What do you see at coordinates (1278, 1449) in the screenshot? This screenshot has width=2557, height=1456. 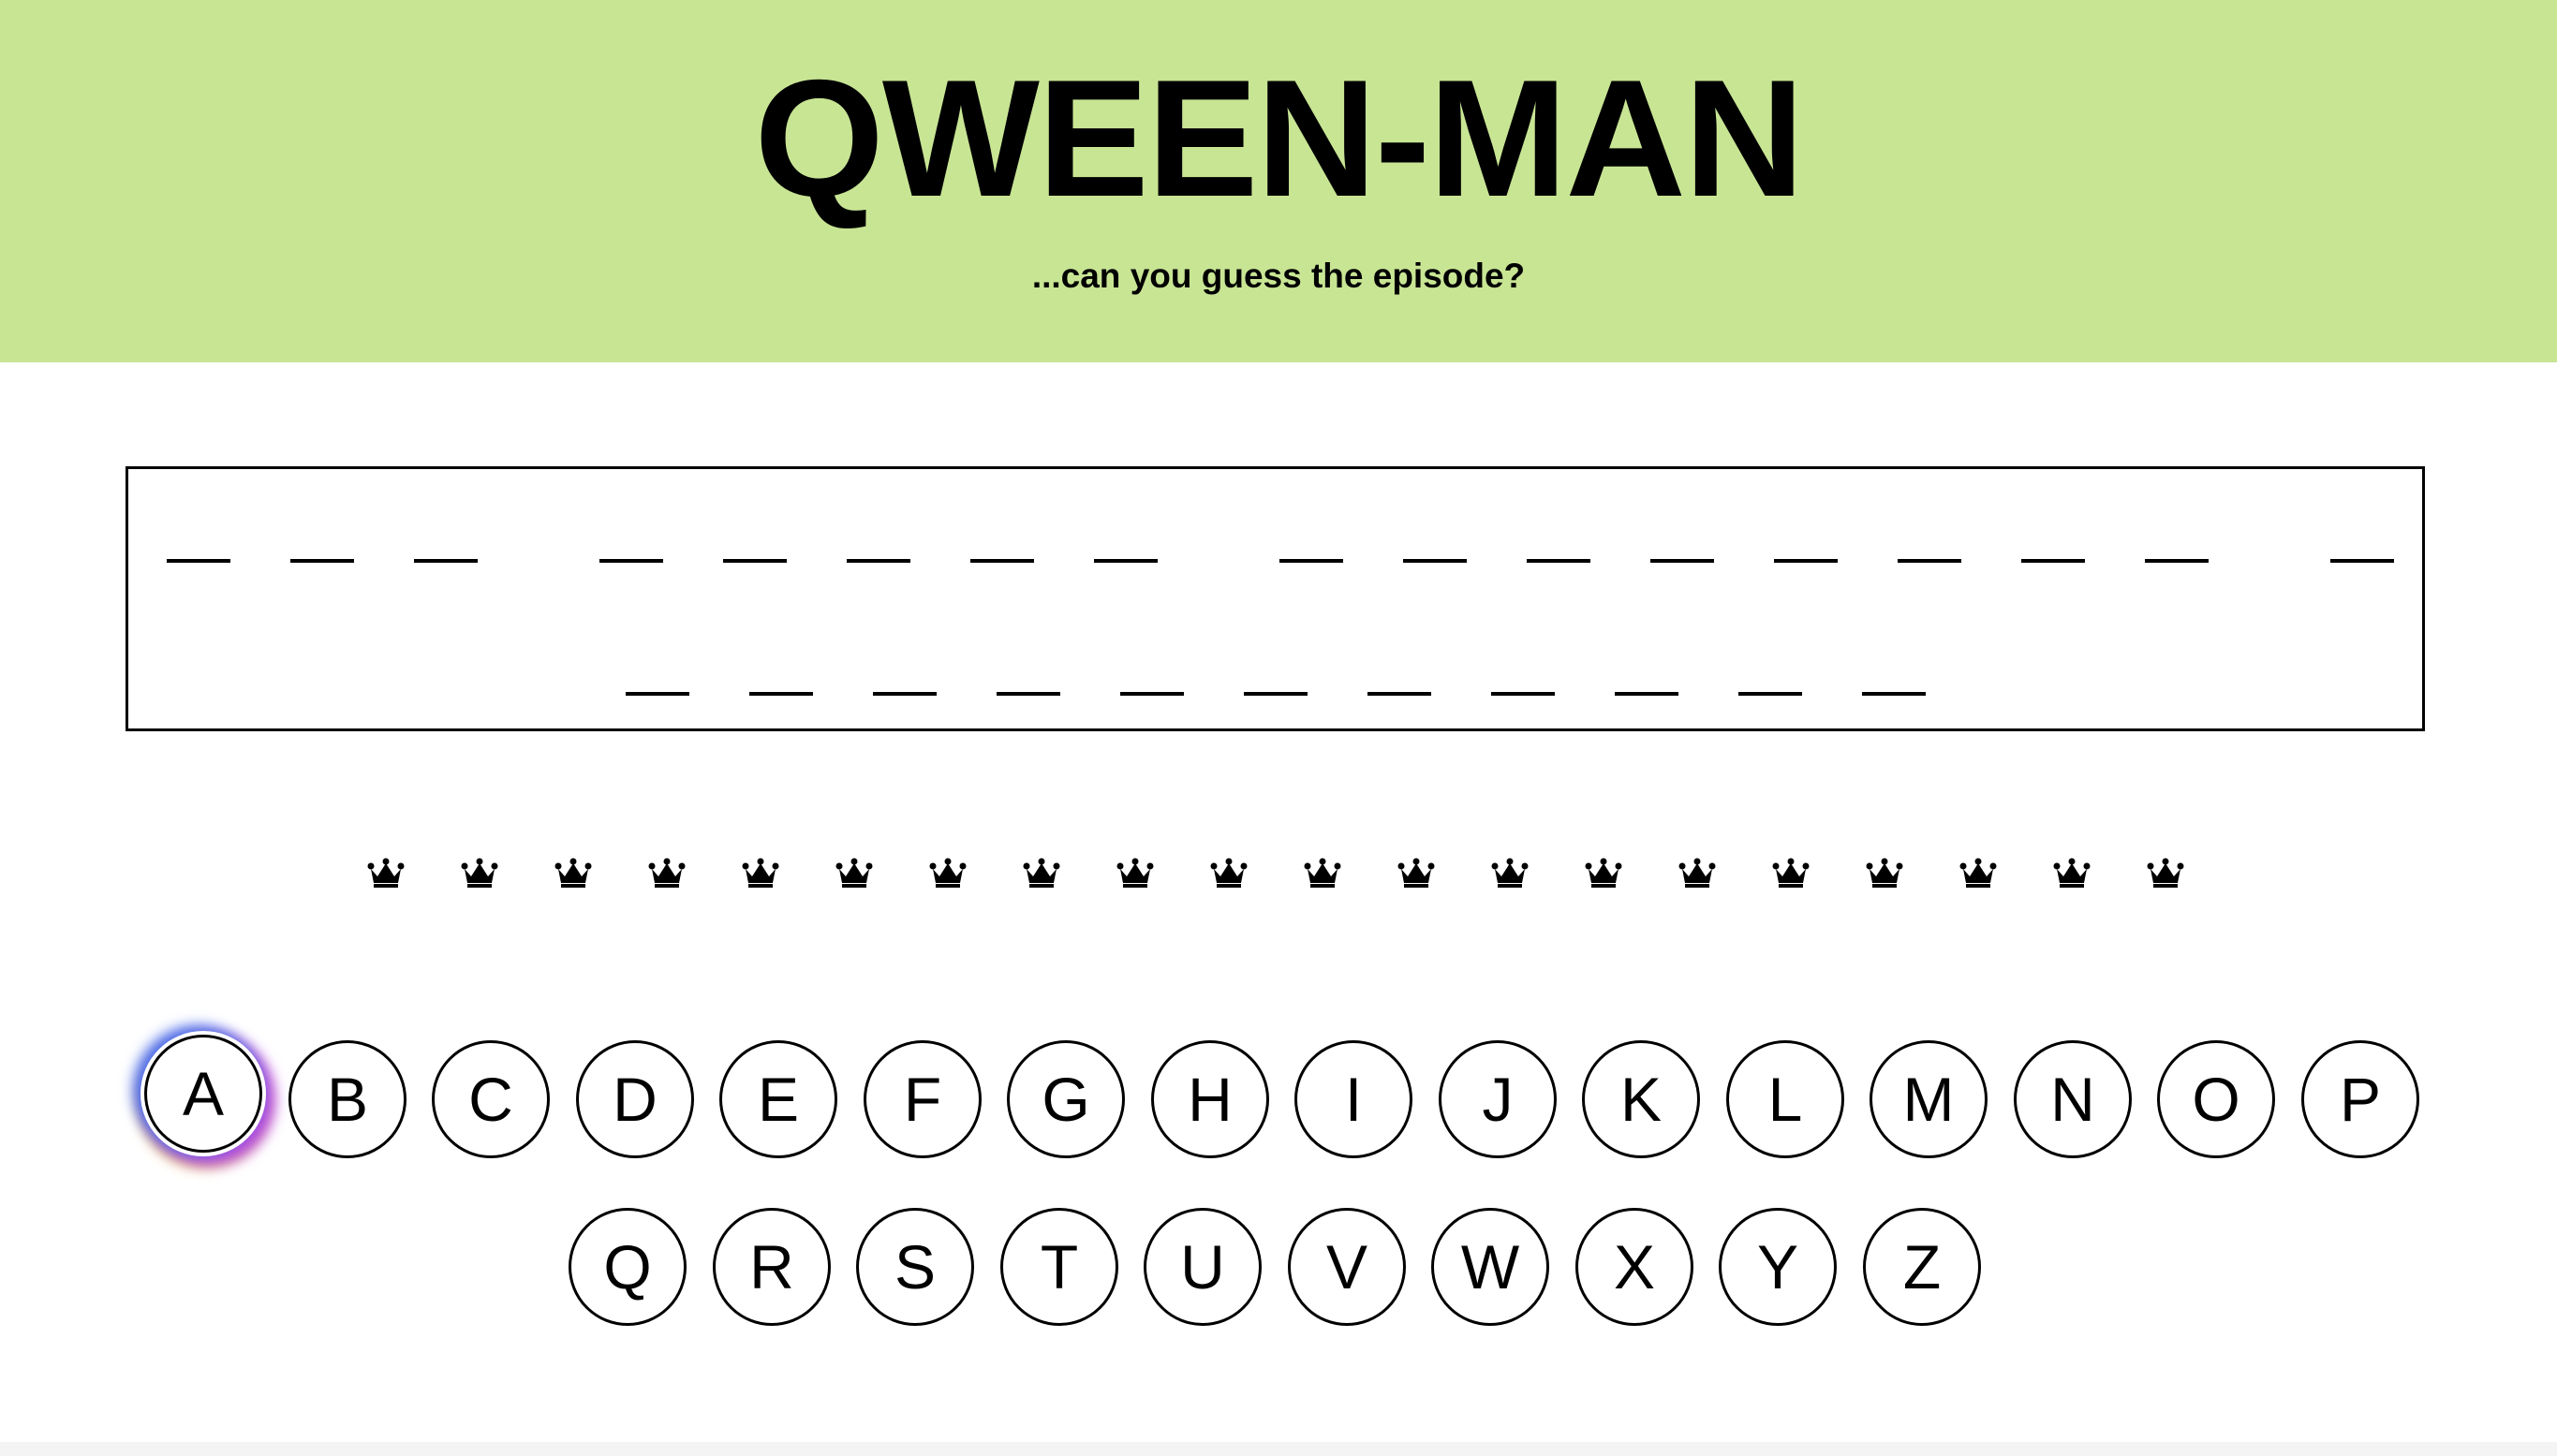 I see `page-bottom-edge` at bounding box center [1278, 1449].